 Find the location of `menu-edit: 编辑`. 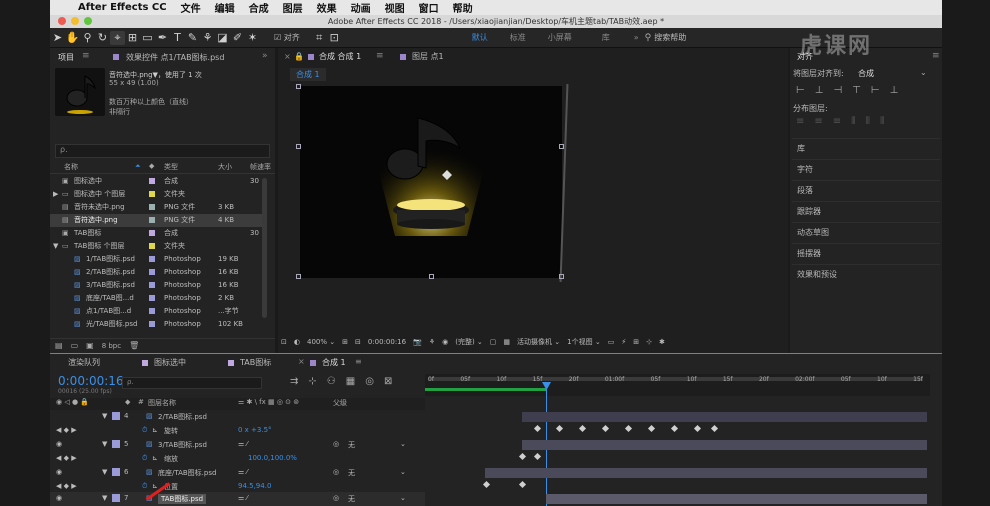

menu-edit: 编辑 is located at coordinates (225, 7).